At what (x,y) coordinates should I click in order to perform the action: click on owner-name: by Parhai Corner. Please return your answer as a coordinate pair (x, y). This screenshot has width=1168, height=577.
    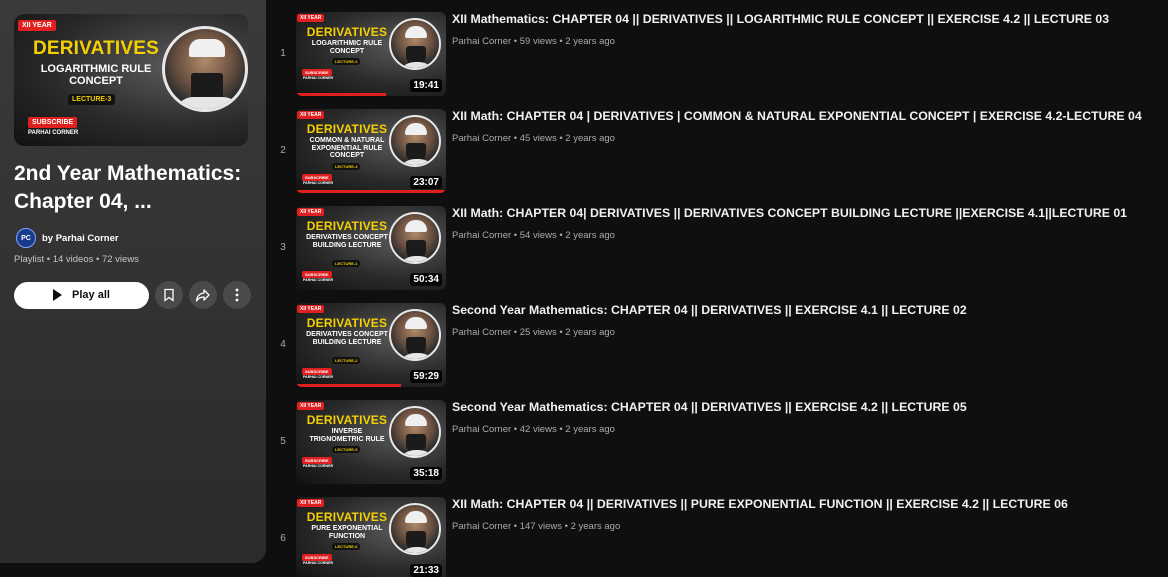
    Looking at the image, I should click on (80, 238).